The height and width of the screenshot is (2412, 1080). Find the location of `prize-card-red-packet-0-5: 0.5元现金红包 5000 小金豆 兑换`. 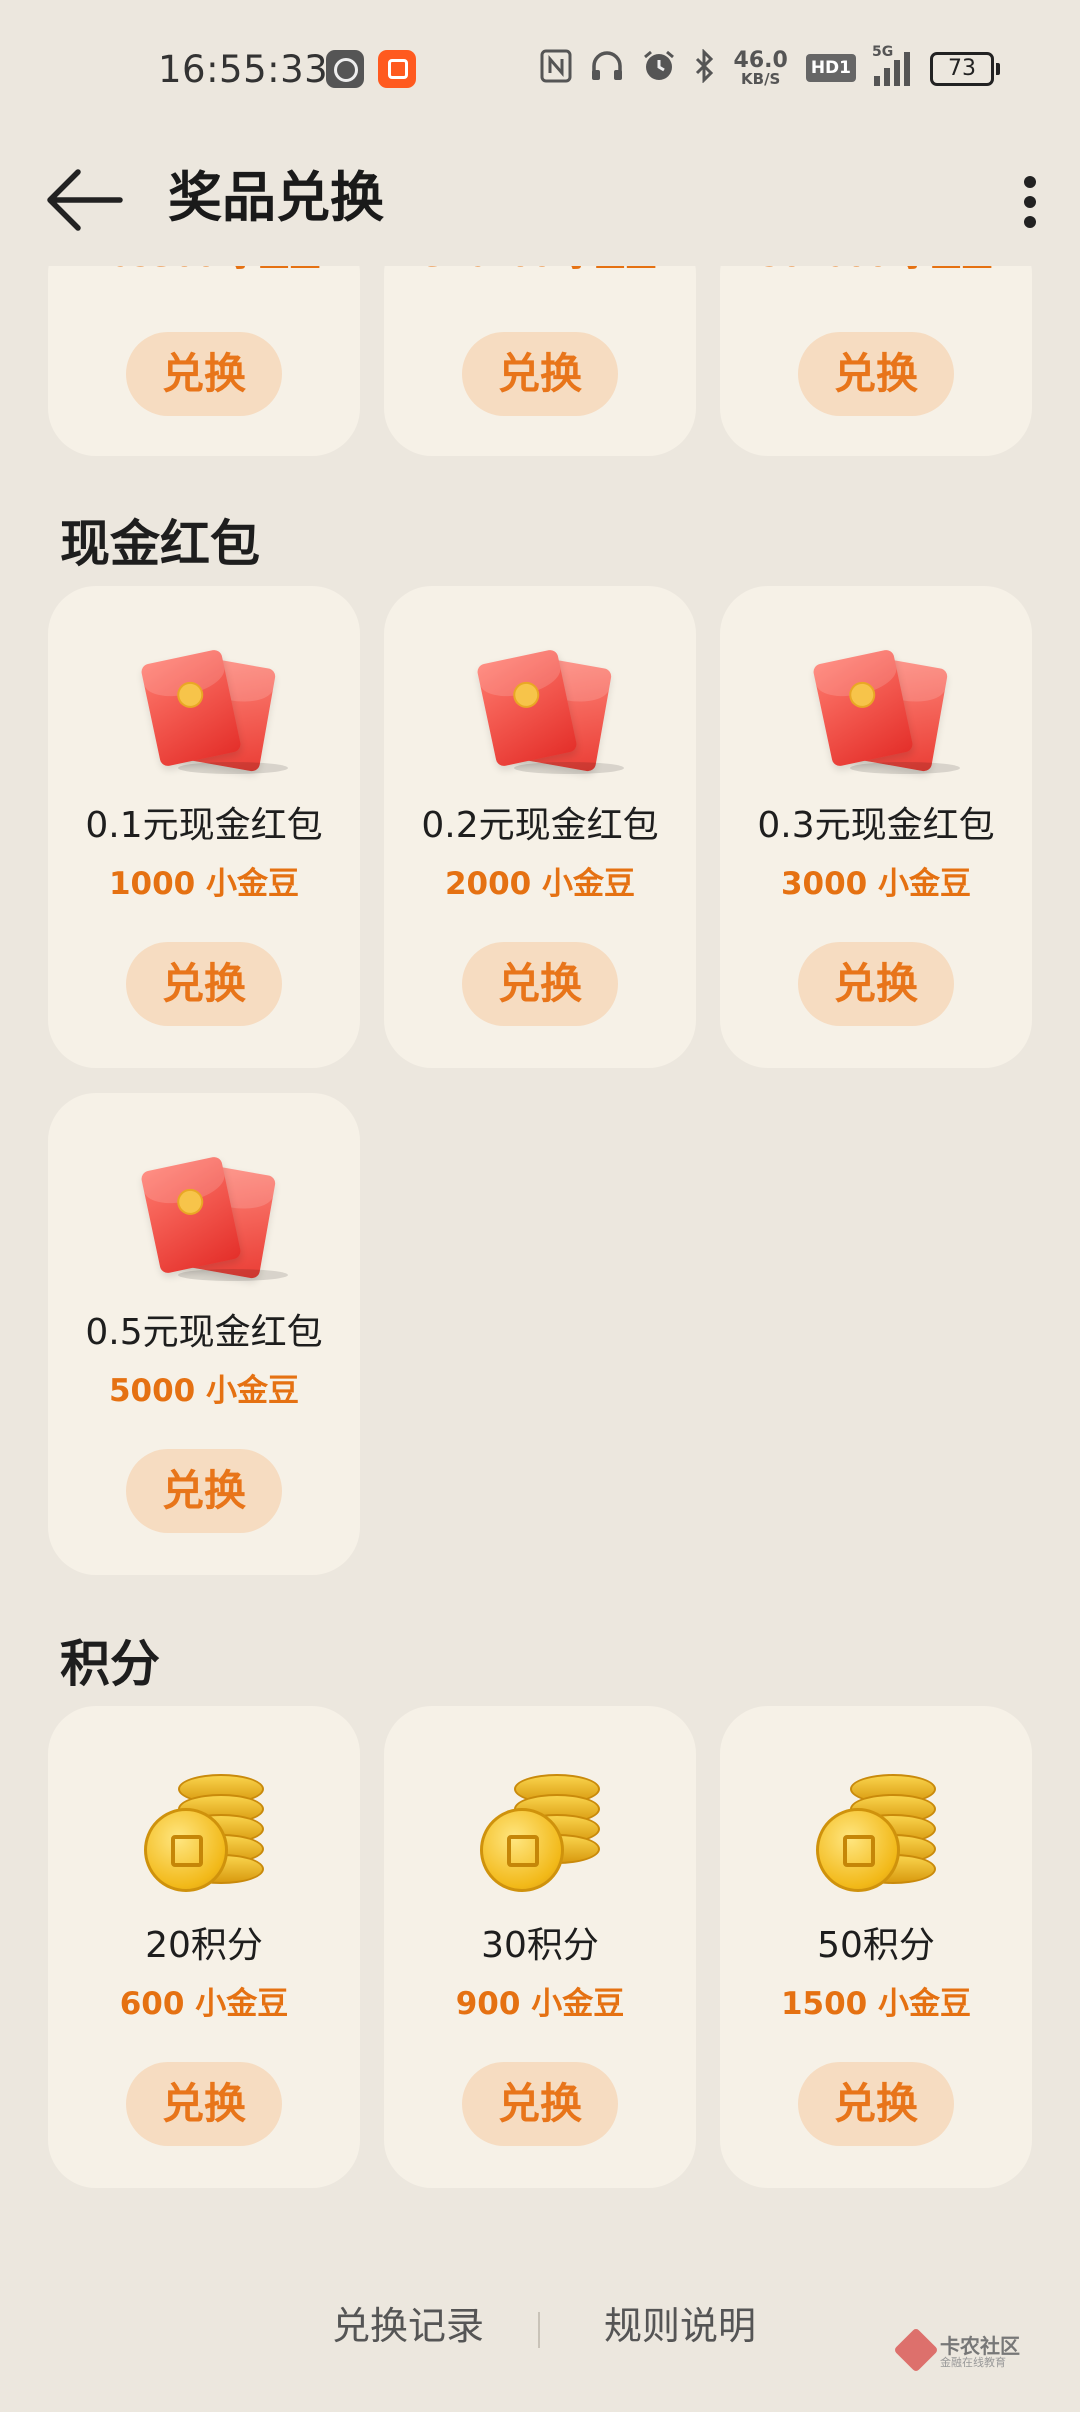

prize-card-red-packet-0-5: 0.5元现金红包 5000 小金豆 兑换 is located at coordinates (204, 1334).